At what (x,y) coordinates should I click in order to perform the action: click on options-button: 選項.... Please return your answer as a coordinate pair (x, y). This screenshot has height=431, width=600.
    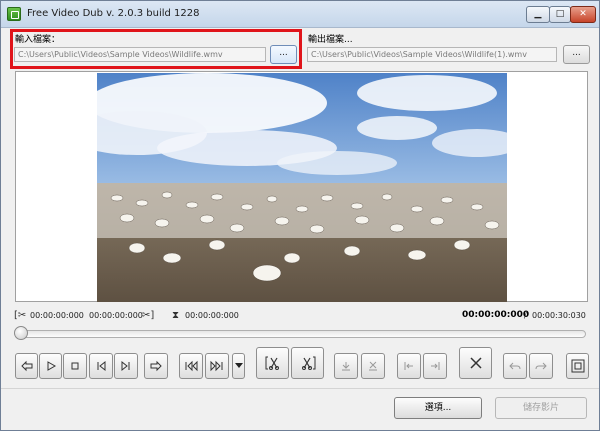
    Looking at the image, I should click on (438, 408).